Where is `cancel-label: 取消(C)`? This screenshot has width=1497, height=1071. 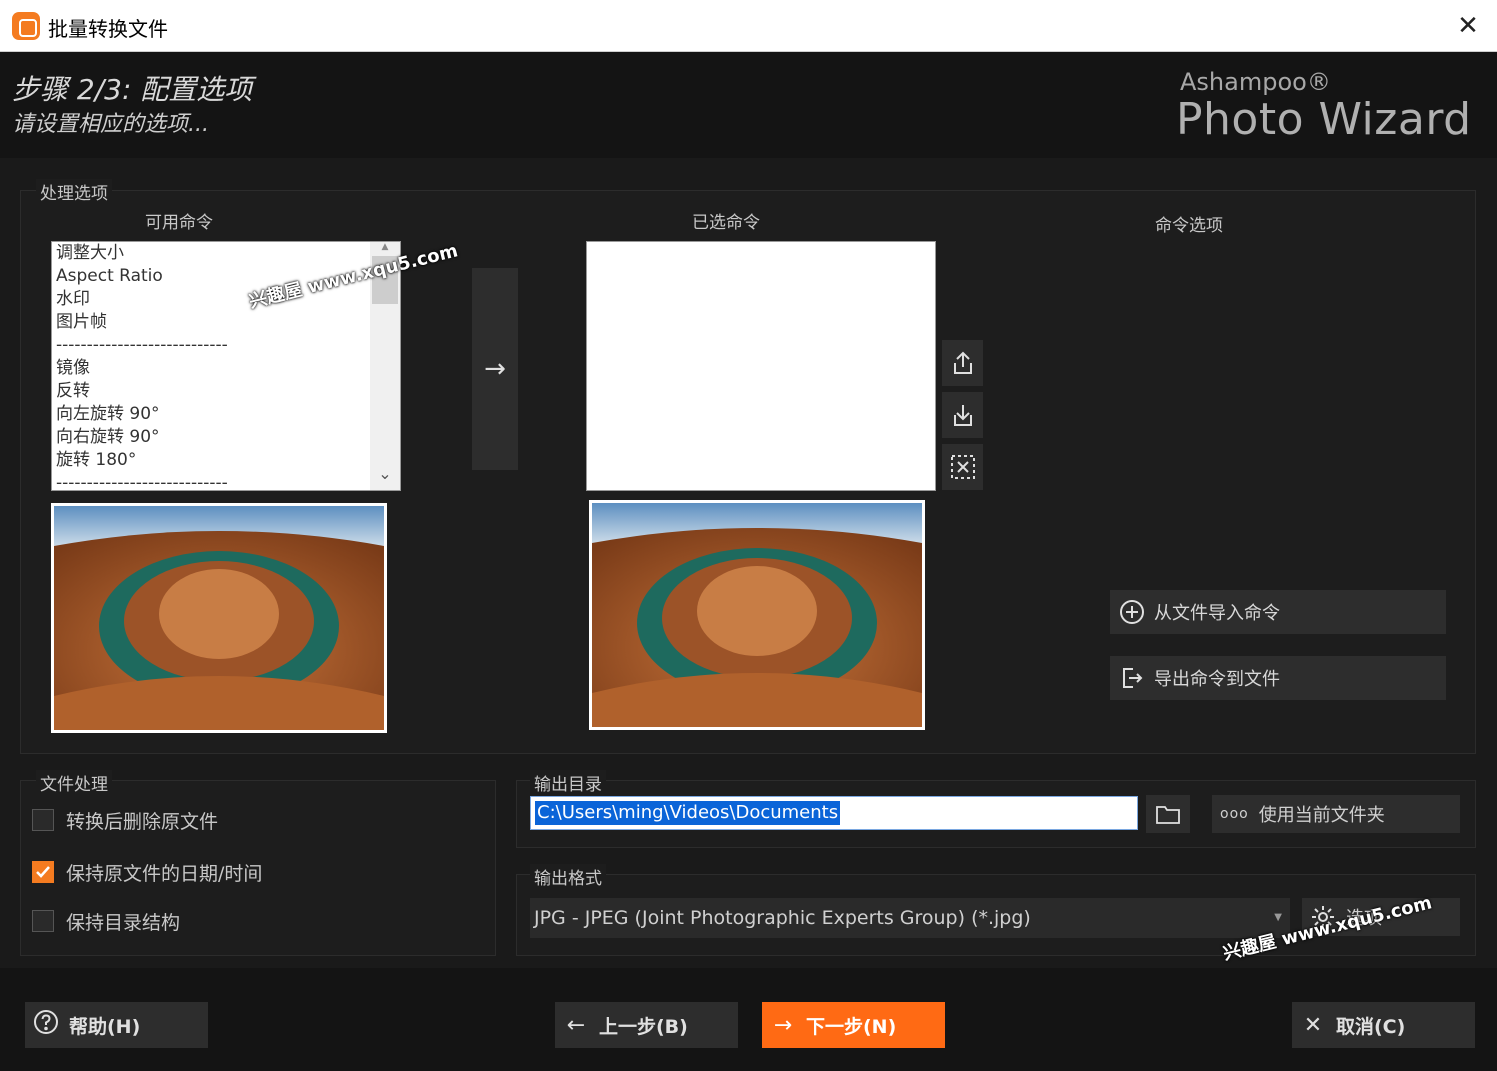
cancel-label: 取消(C) is located at coordinates (1371, 1026).